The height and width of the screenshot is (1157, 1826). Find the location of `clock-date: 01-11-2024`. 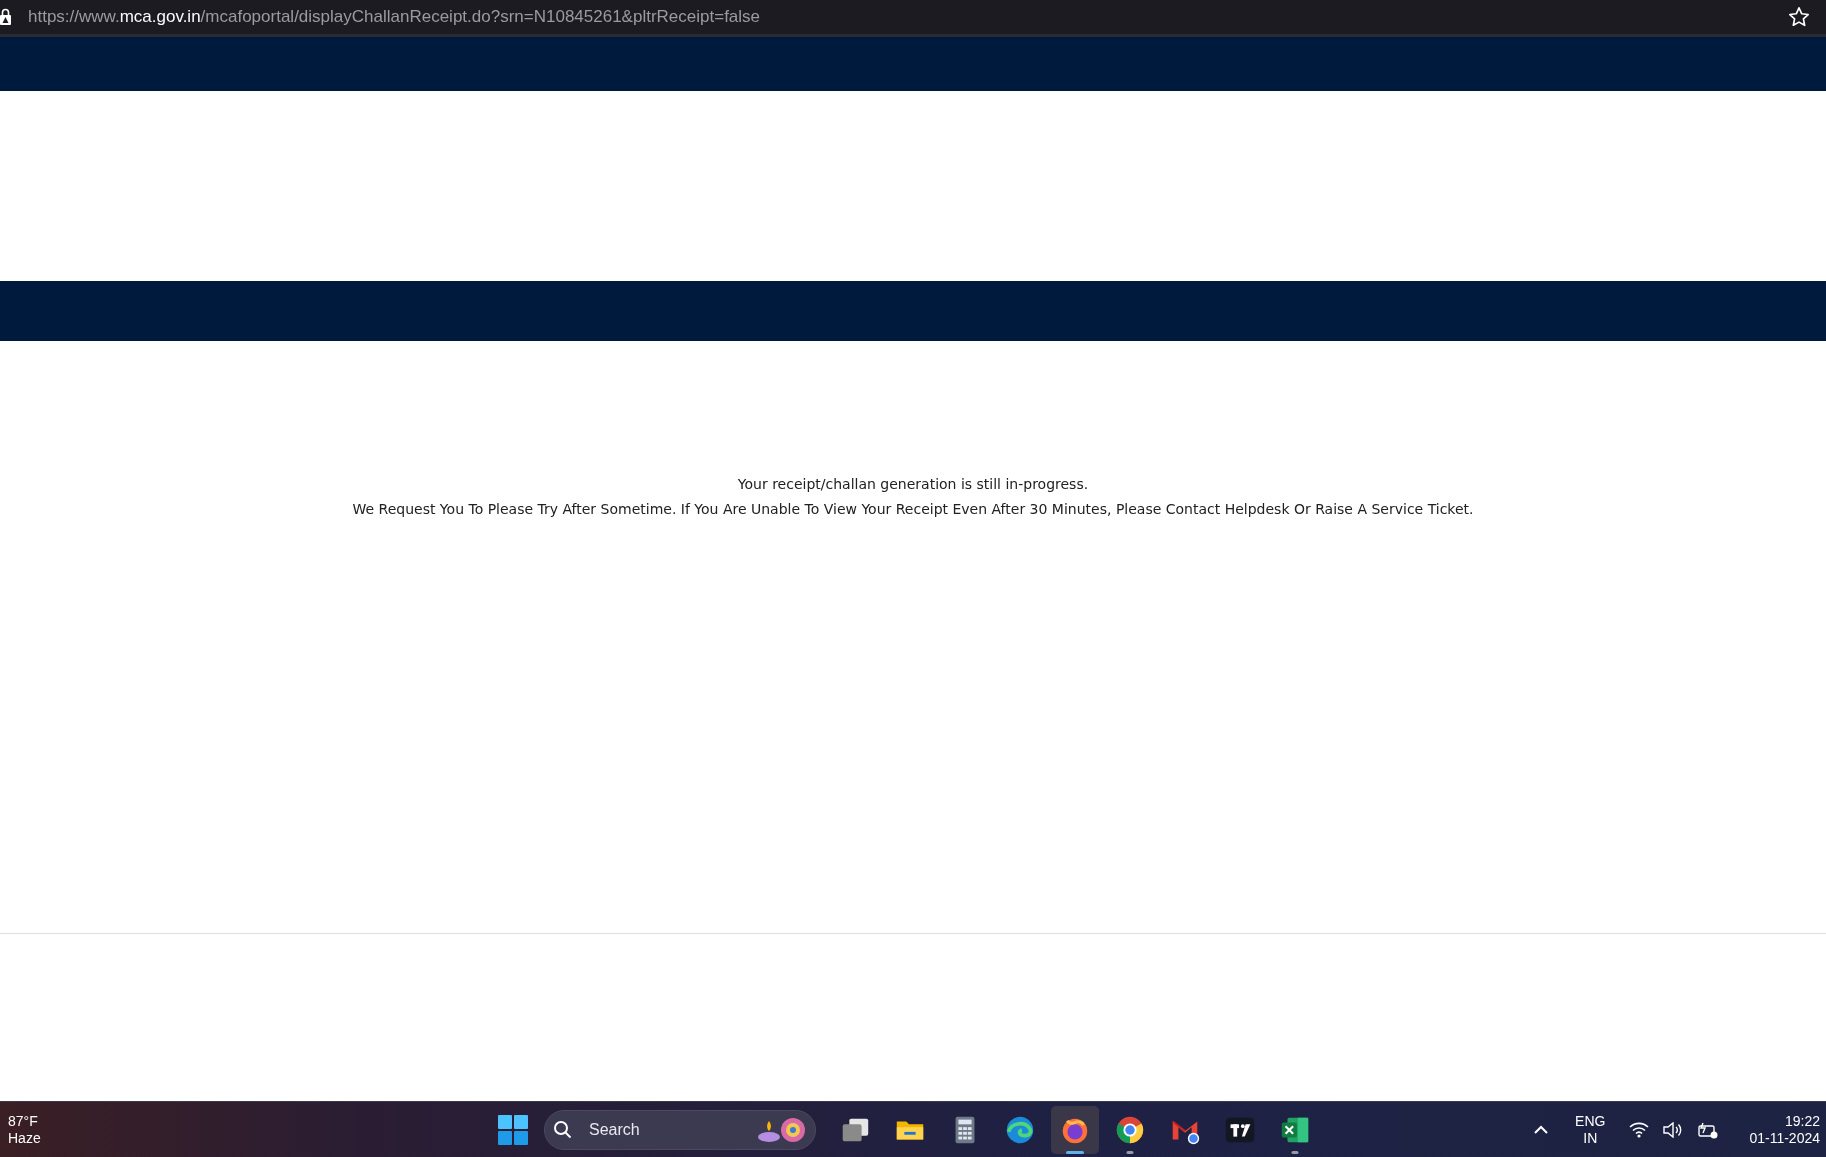

clock-date: 01-11-2024 is located at coordinates (1784, 1138).